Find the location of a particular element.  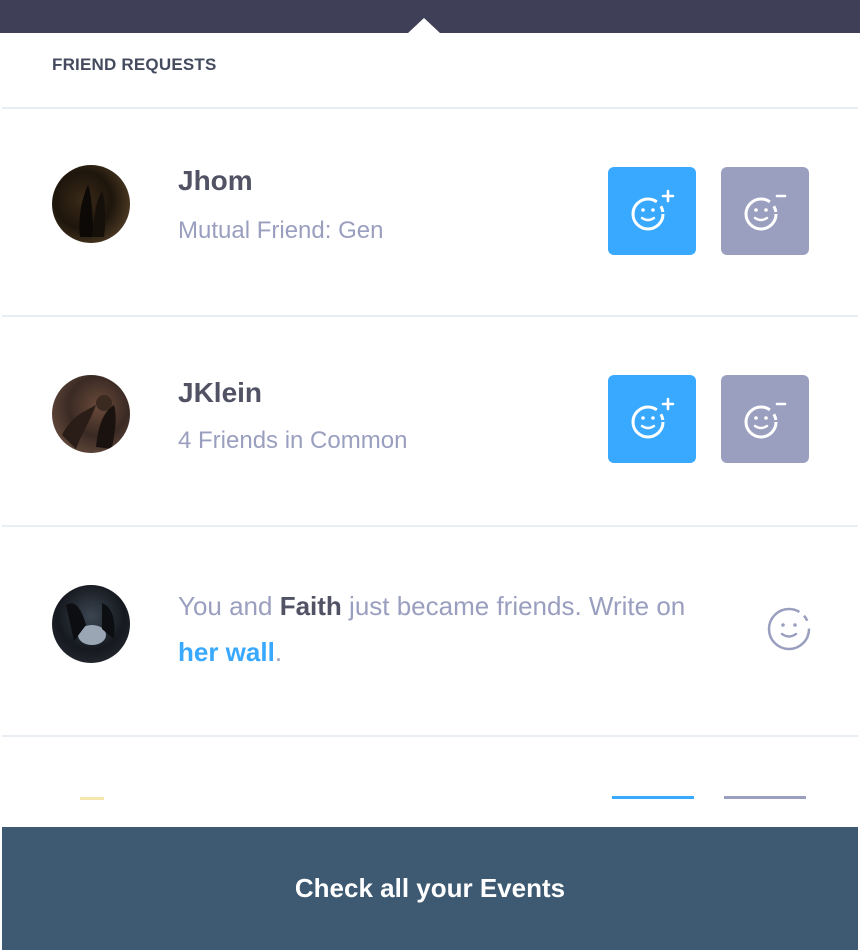

partial-decline-button is located at coordinates (765, 797).